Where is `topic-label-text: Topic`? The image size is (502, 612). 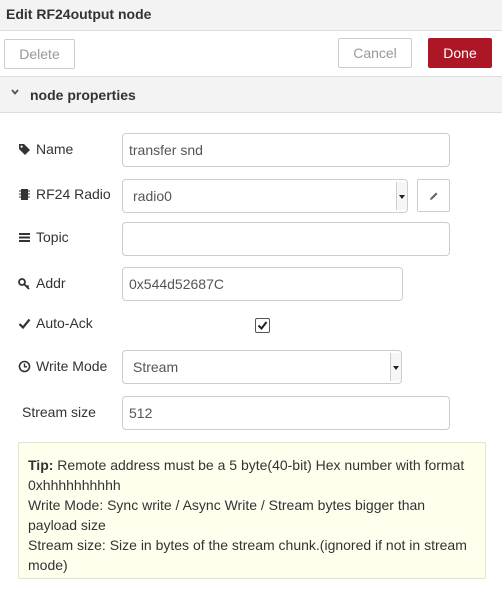
topic-label-text: Topic is located at coordinates (52, 237).